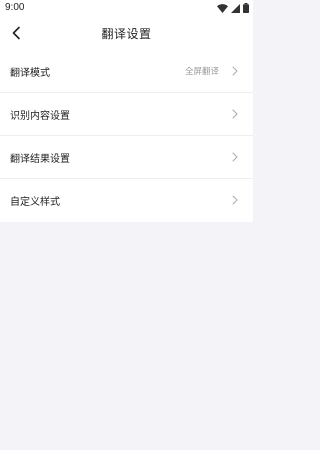  What do you see at coordinates (126, 8) in the screenshot?
I see `status-bar: 9:00` at bounding box center [126, 8].